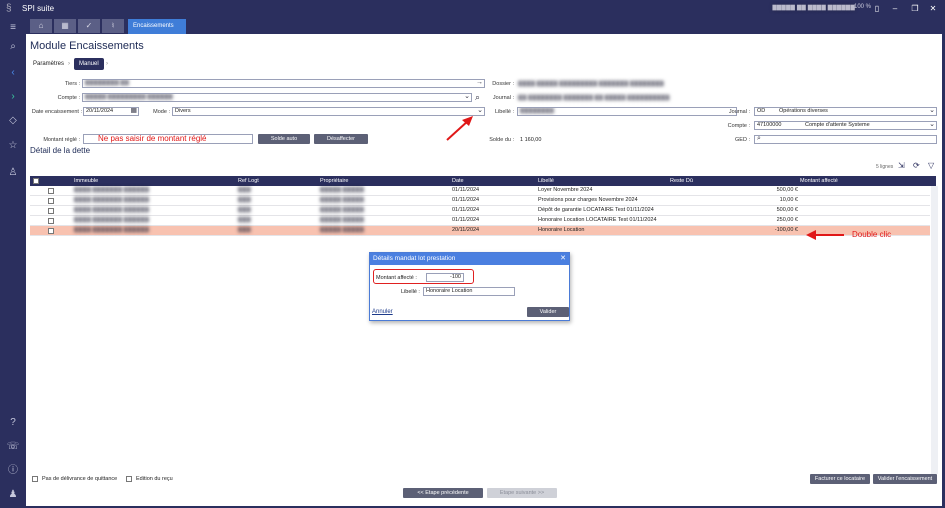 Image resolution: width=945 pixels, height=508 pixels. I want to click on cell-proprietaire: ▇▇▇▇▇ ▇▇▇▇▇, so click(342, 200).